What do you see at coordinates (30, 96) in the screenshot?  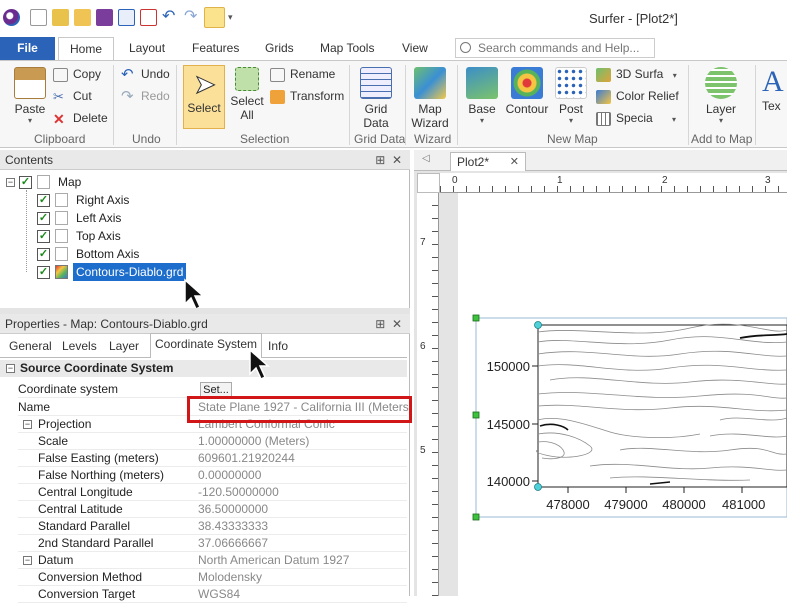 I see `paste-button: Paste ▾` at bounding box center [30, 96].